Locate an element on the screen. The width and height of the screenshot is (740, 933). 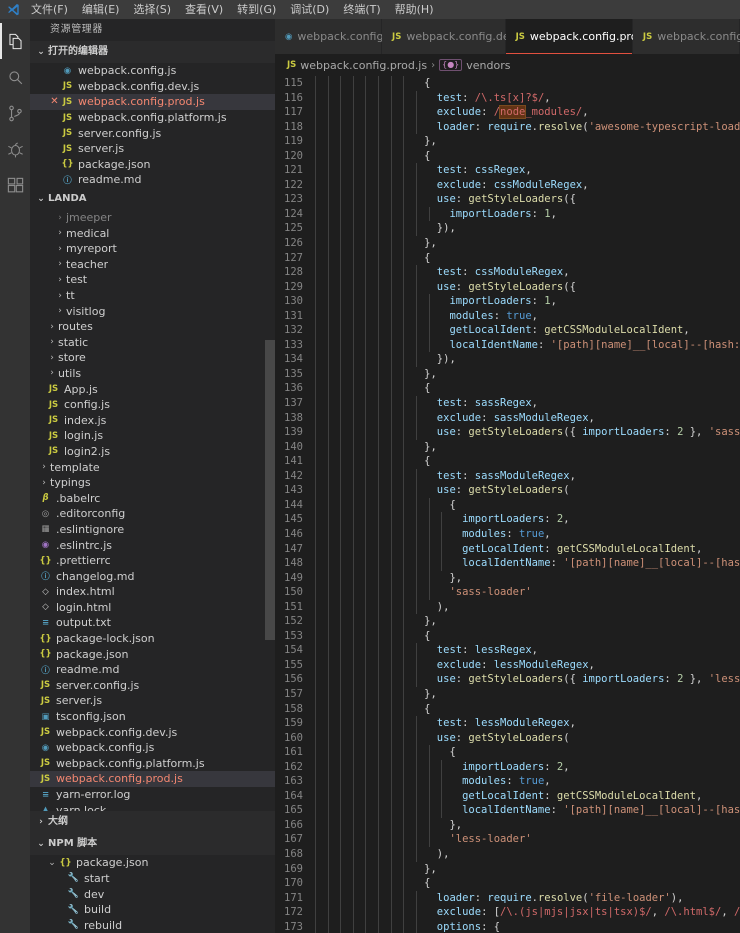
code-content: }, is located at coordinates (376, 243).